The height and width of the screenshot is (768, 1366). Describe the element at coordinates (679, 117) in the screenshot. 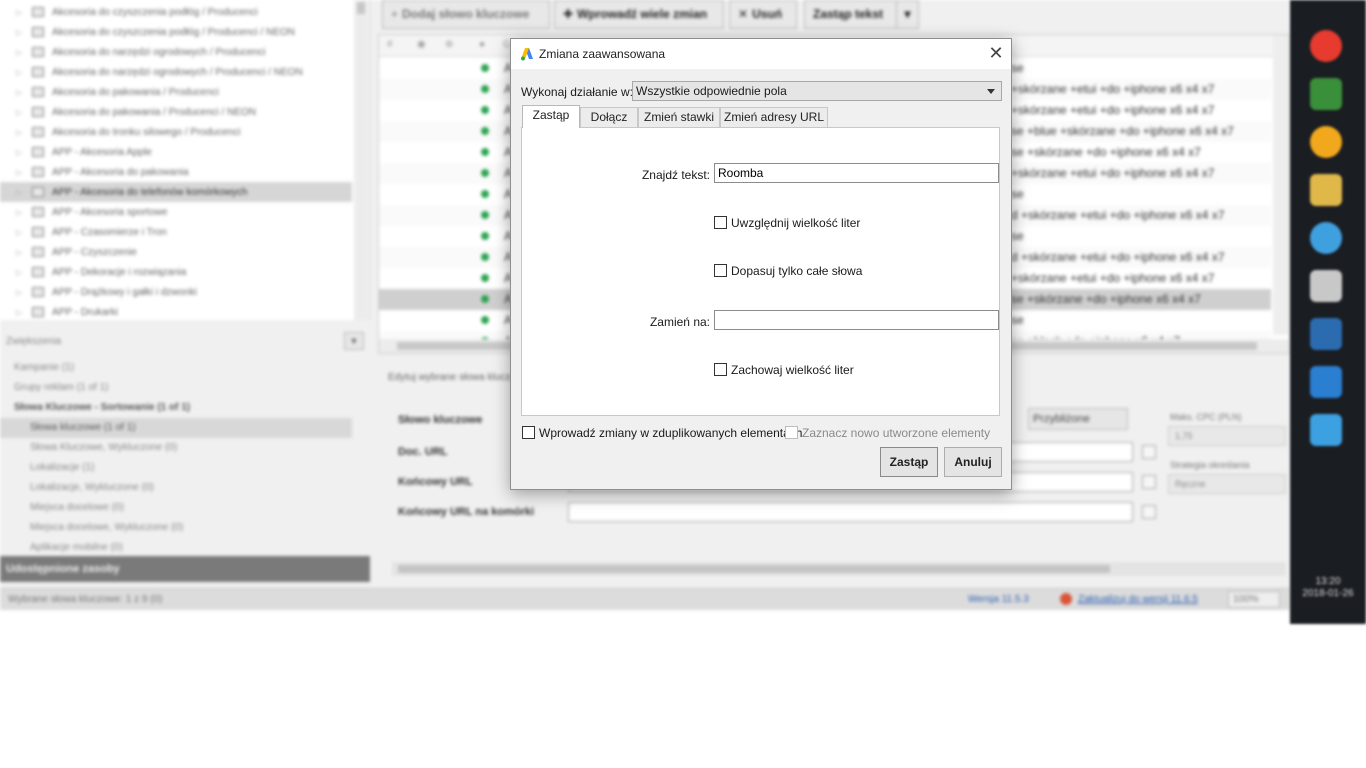

I see `tab-change-bids: Zmień stawki` at that location.